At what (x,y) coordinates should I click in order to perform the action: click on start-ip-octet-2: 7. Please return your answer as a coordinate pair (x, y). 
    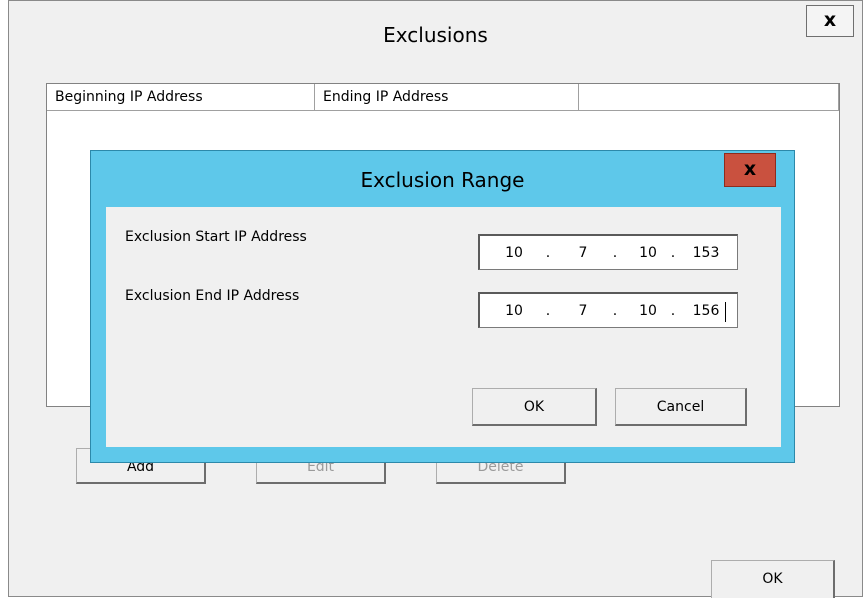
    Looking at the image, I should click on (583, 253).